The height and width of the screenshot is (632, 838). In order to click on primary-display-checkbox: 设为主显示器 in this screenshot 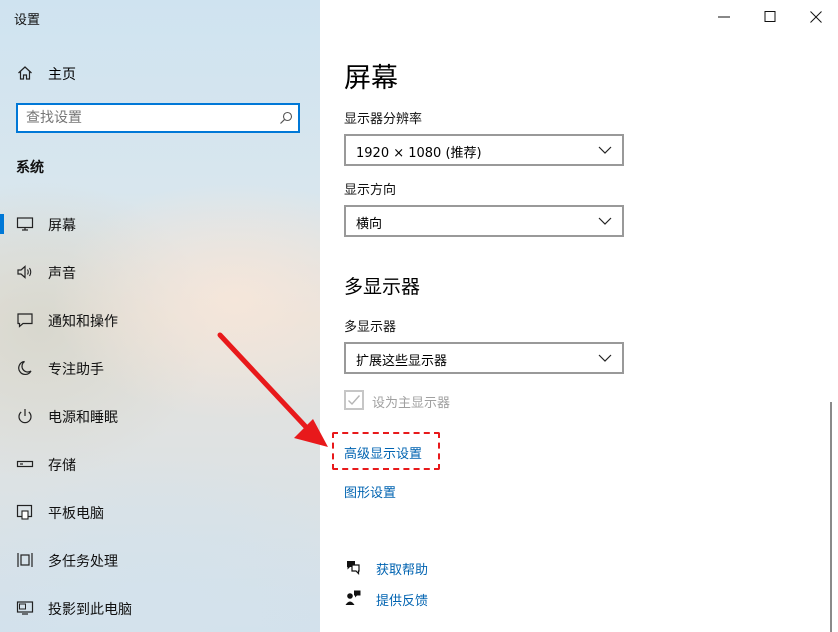, I will do `click(444, 401)`.